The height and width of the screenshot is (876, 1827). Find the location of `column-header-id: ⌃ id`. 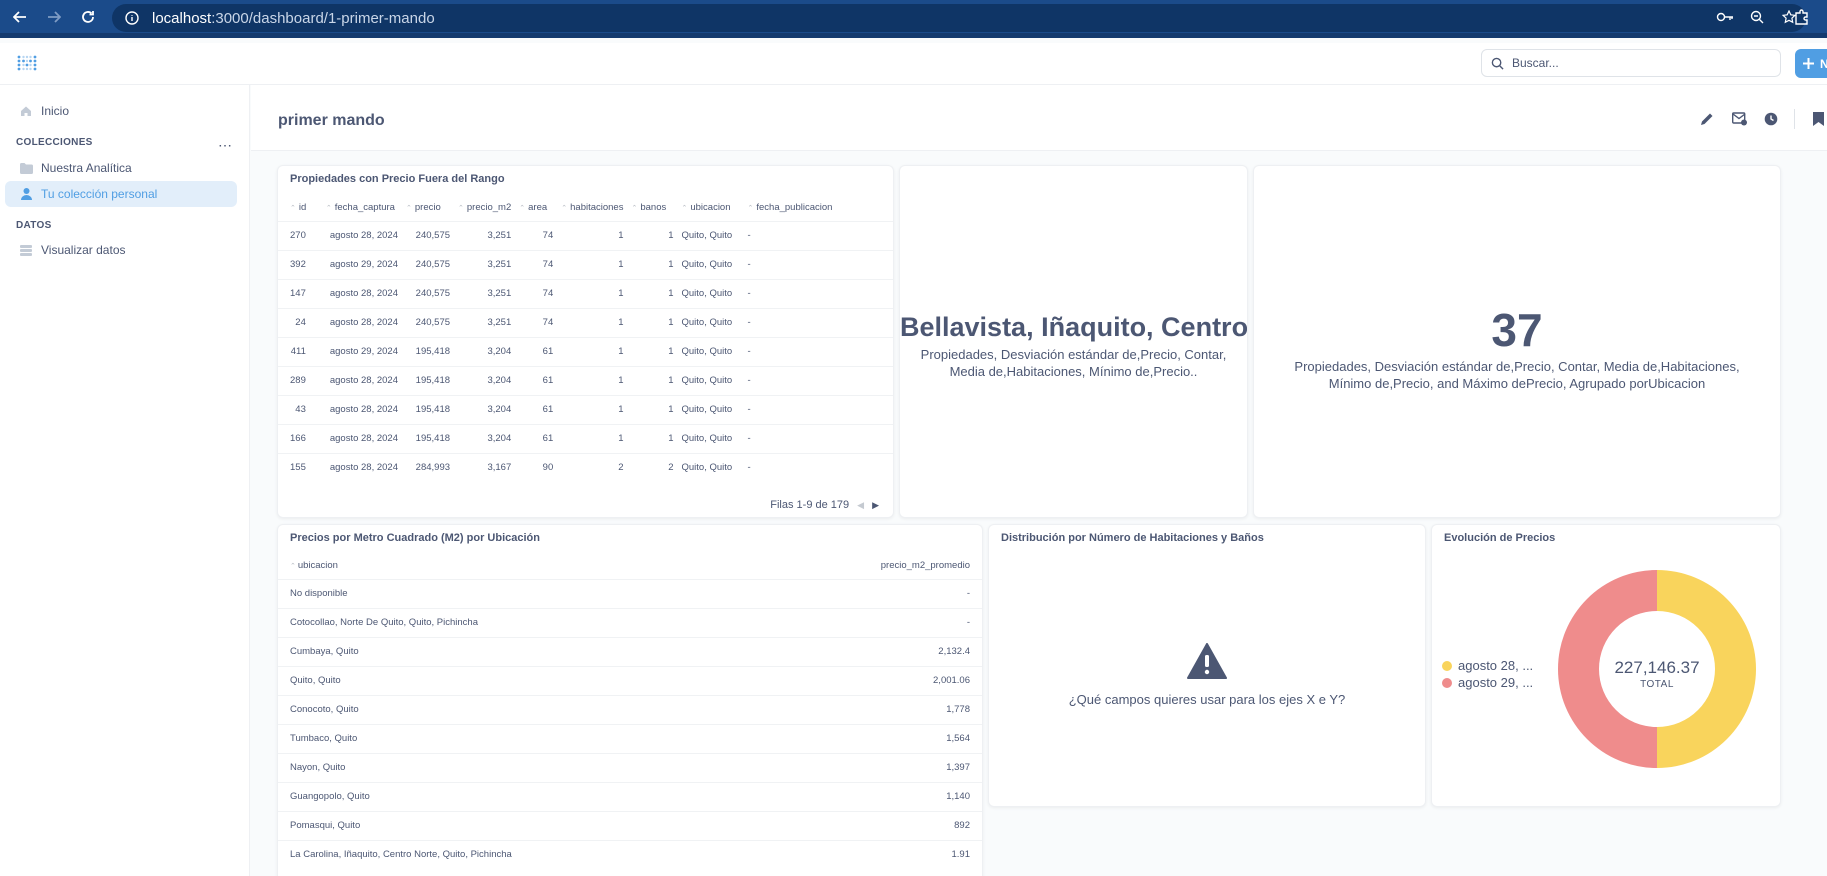

column-header-id: ⌃ id is located at coordinates (300, 207).